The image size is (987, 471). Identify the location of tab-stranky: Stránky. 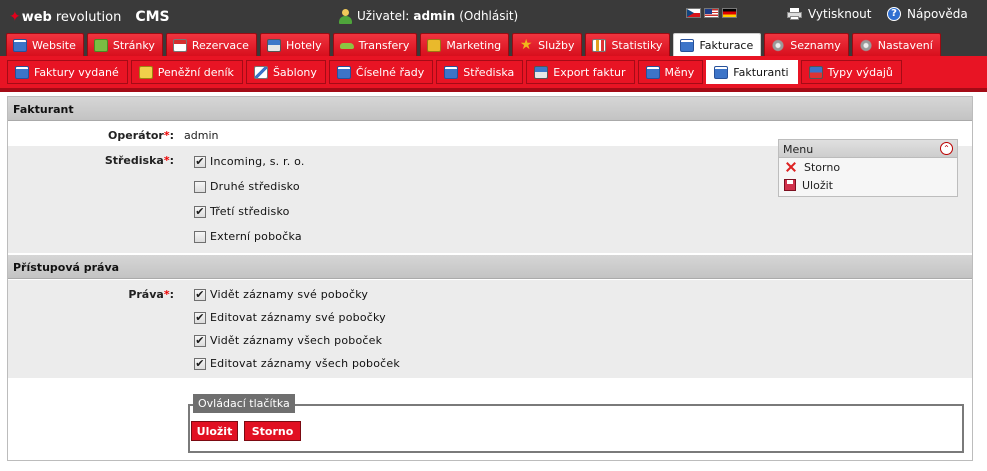
(124, 44).